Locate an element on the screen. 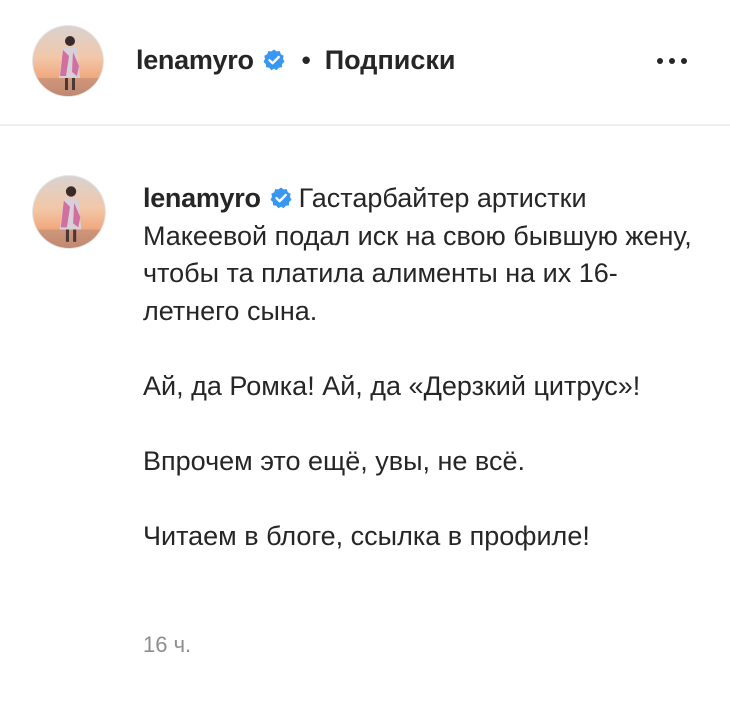 Image resolution: width=730 pixels, height=713 pixels. caption-avatar is located at coordinates (69, 212).